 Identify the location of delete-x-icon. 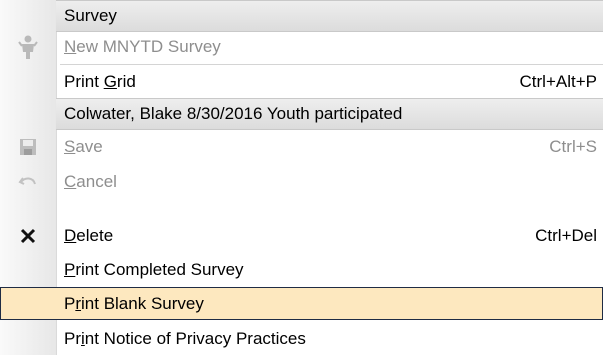
(28, 235).